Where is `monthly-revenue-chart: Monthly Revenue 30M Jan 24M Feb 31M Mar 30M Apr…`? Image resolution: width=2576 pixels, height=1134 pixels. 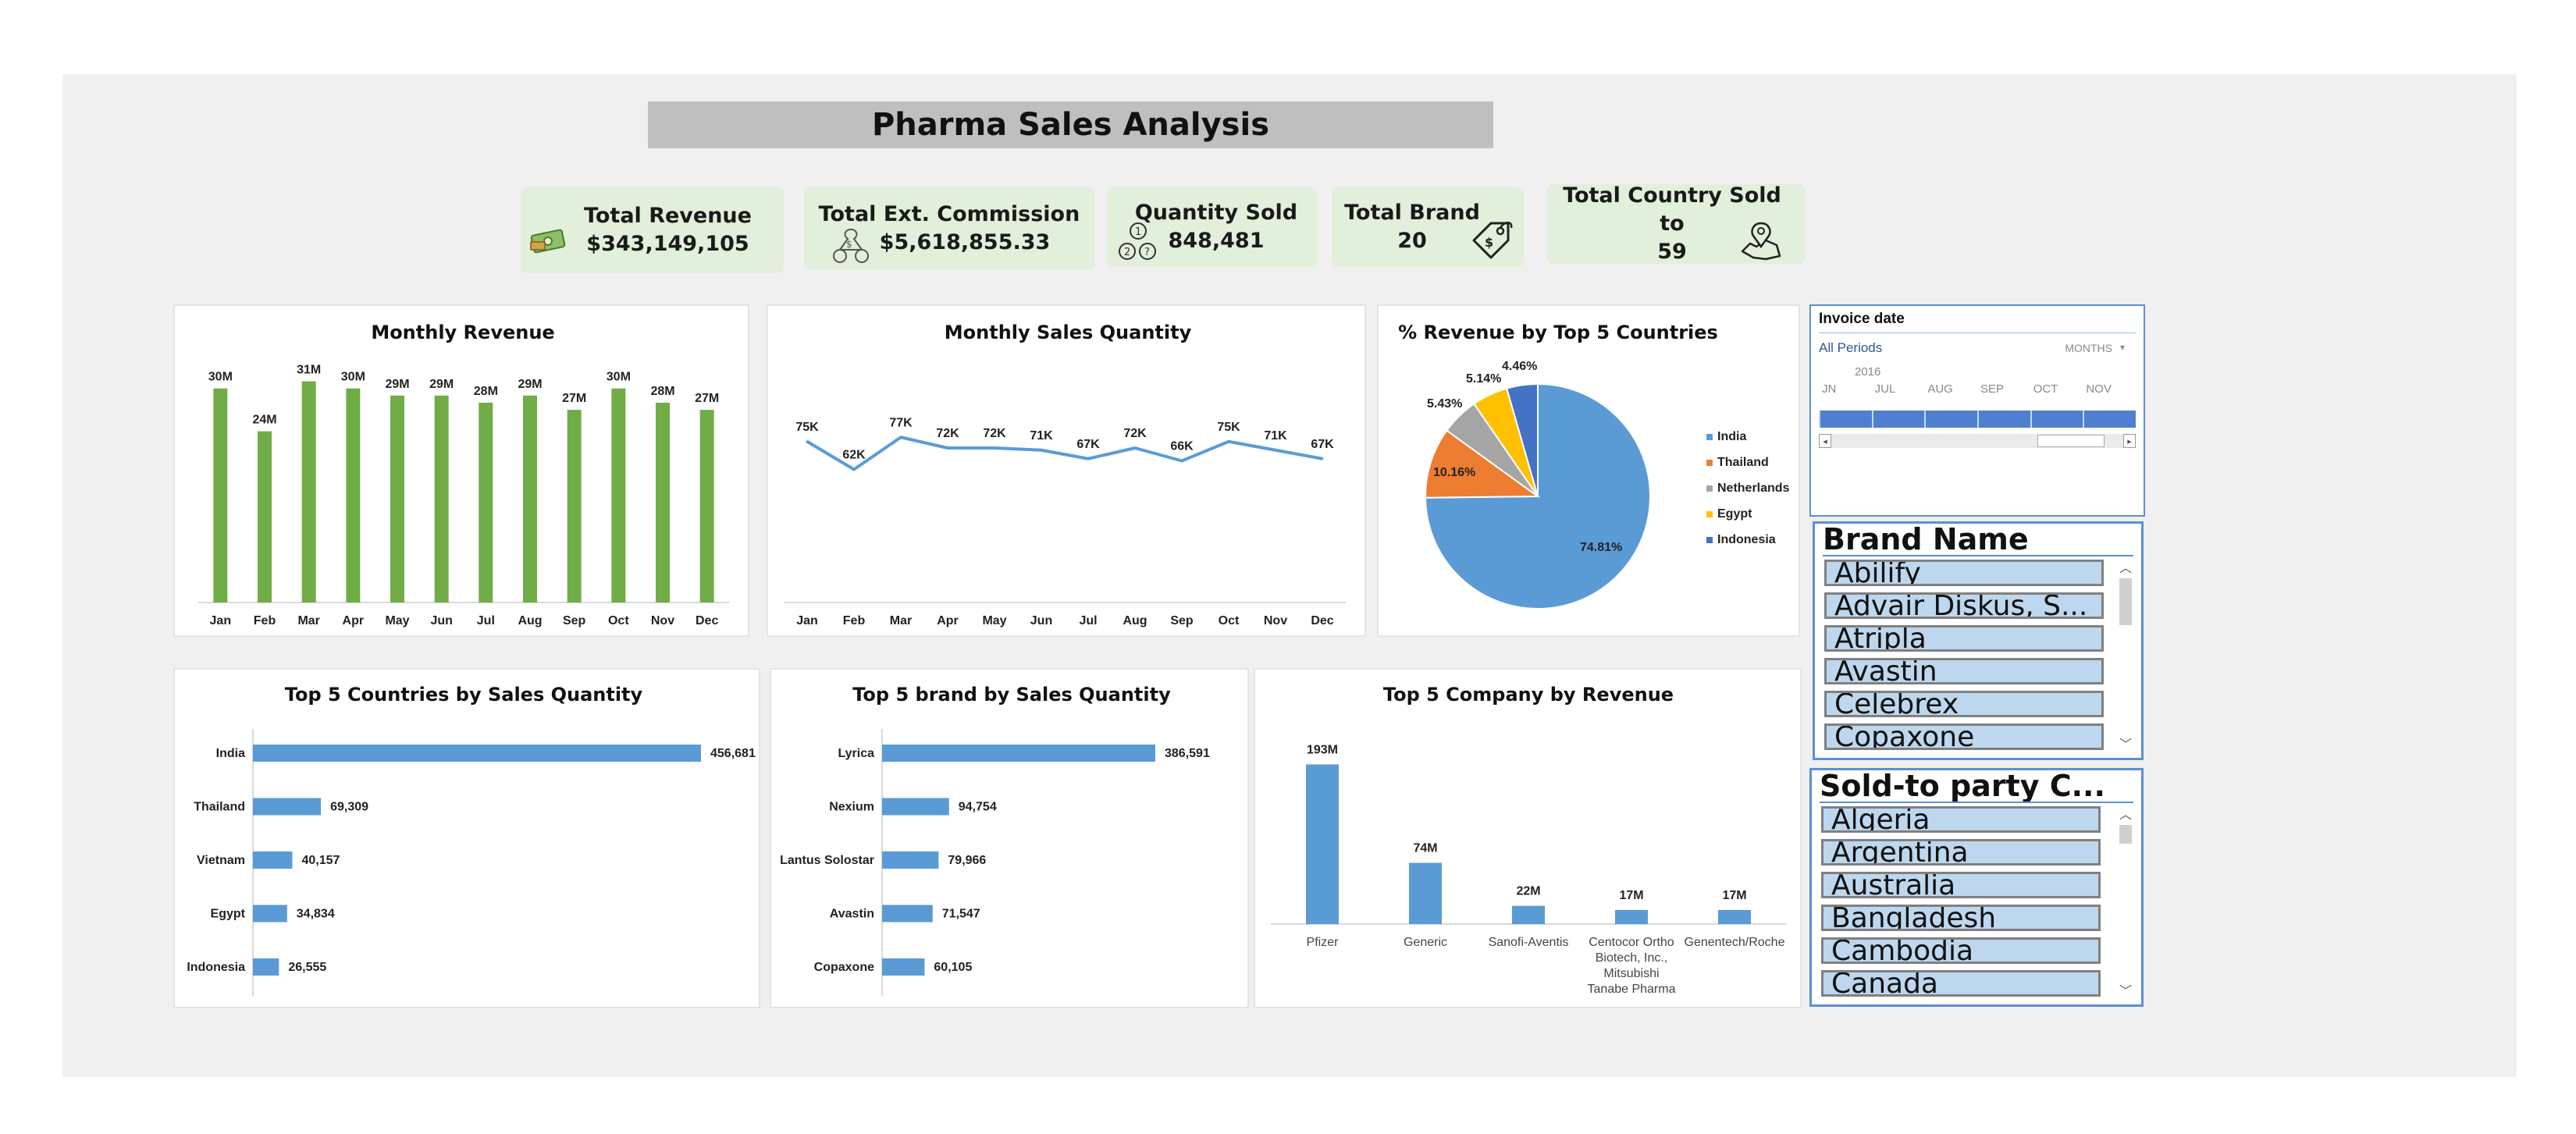 monthly-revenue-chart: Monthly Revenue 30M Jan 24M Feb 31M Mar 30M Apr… is located at coordinates (461, 470).